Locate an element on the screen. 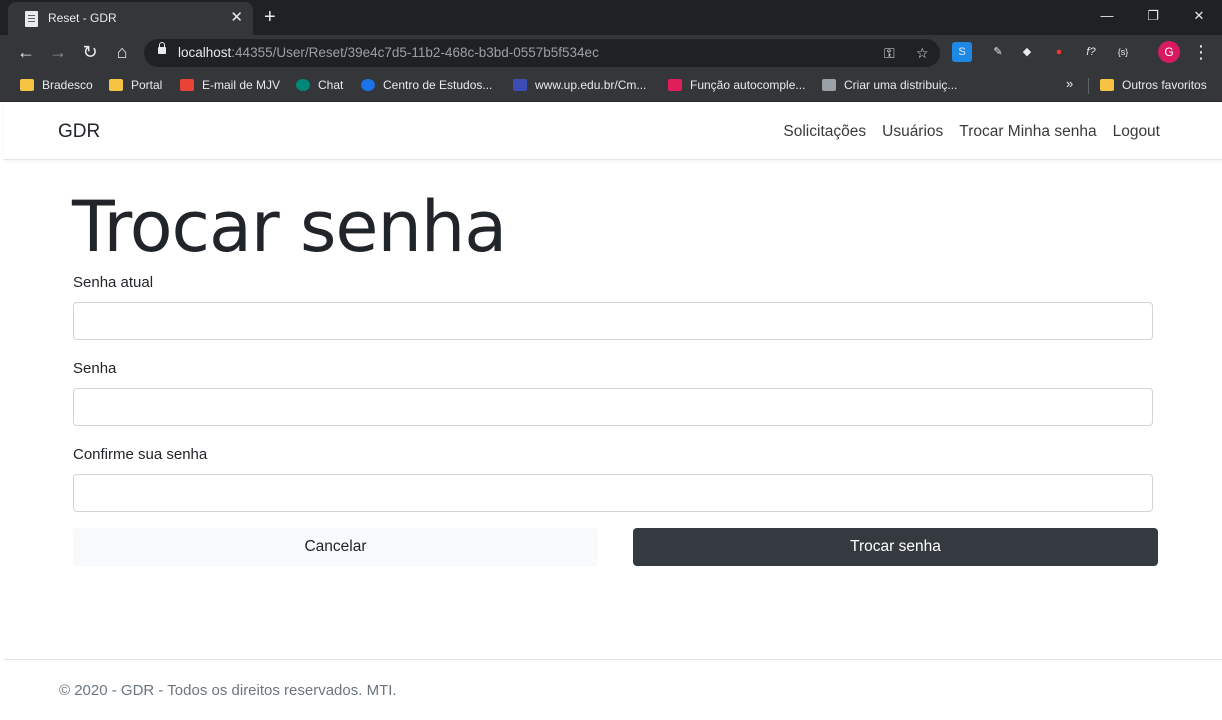 The height and width of the screenshot is (720, 1222). chat-icon is located at coordinates (303, 85).